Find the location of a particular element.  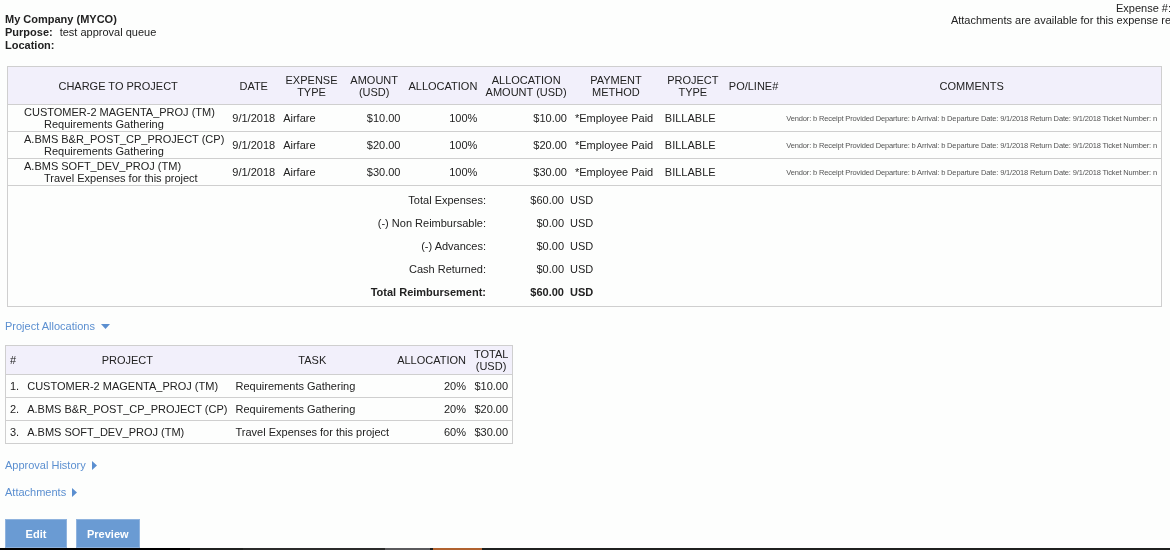

section-toggle: Approval History is located at coordinates (51, 465).